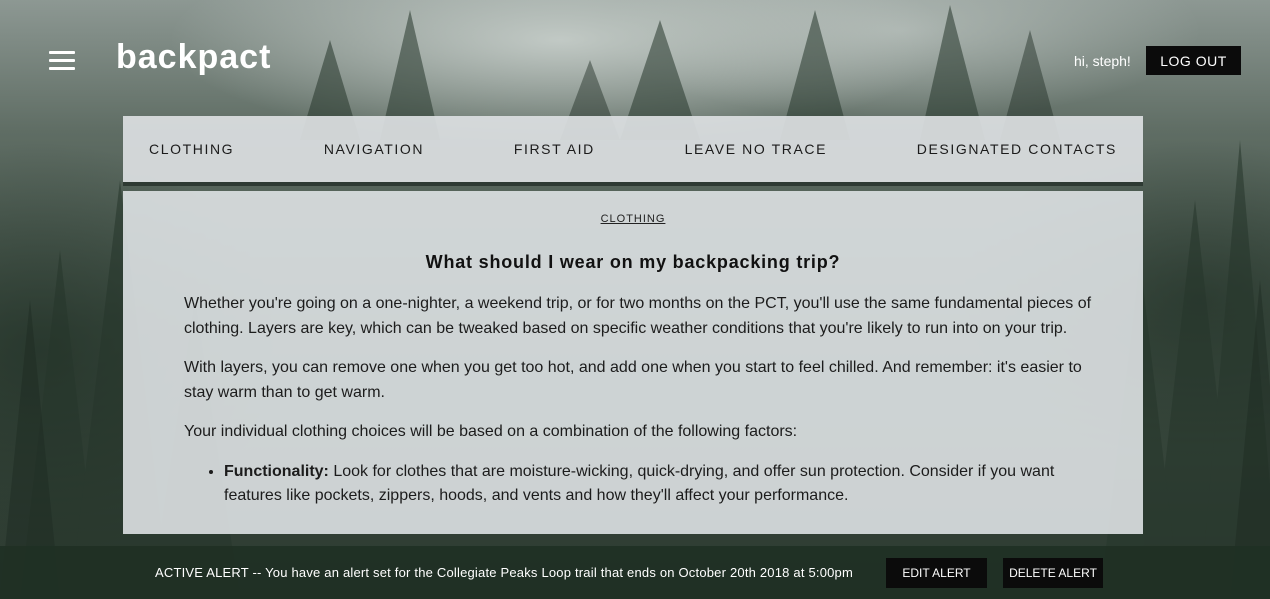  I want to click on delete-alert-button: DELETE ALERT, so click(1053, 573).